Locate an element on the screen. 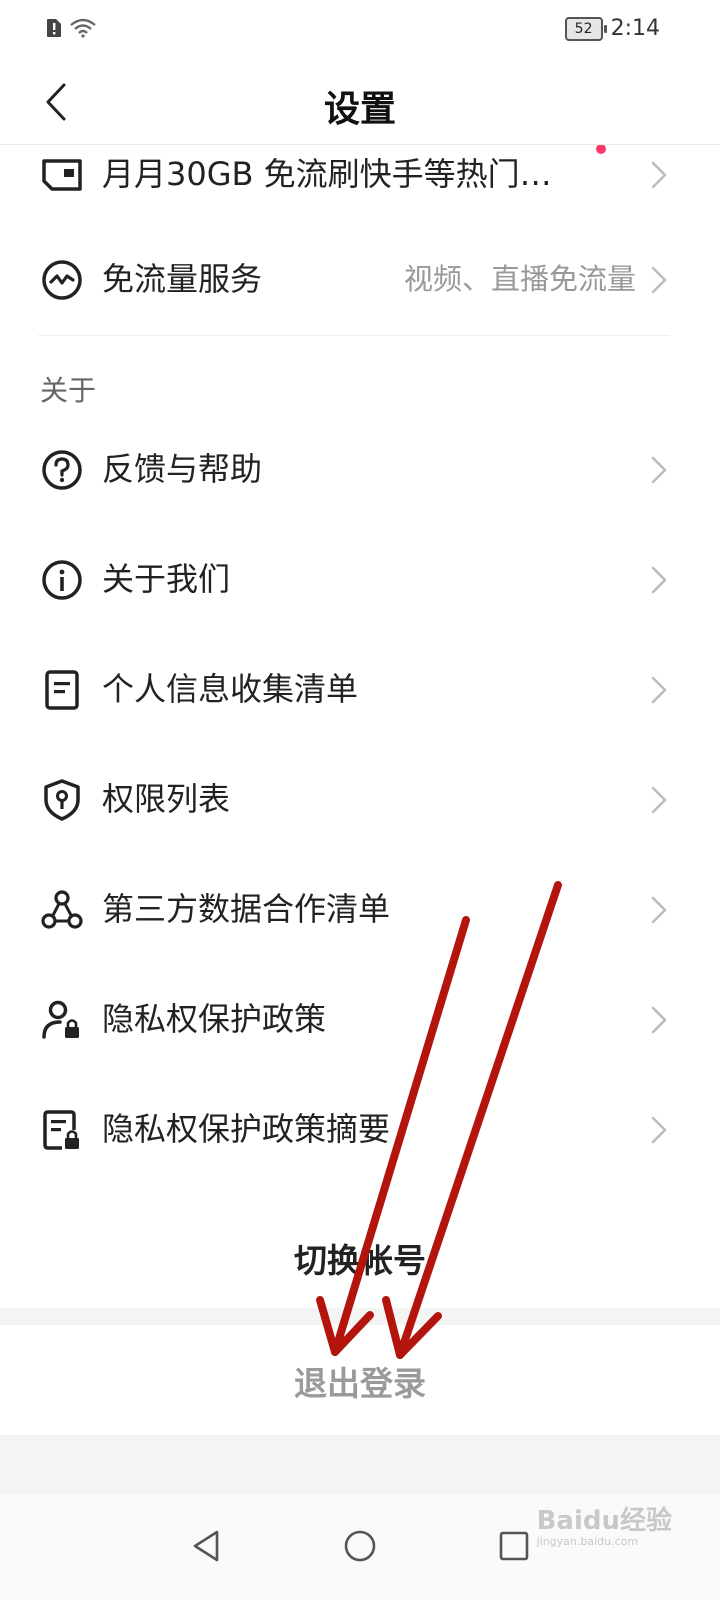  nav-back-button is located at coordinates (206, 1546).